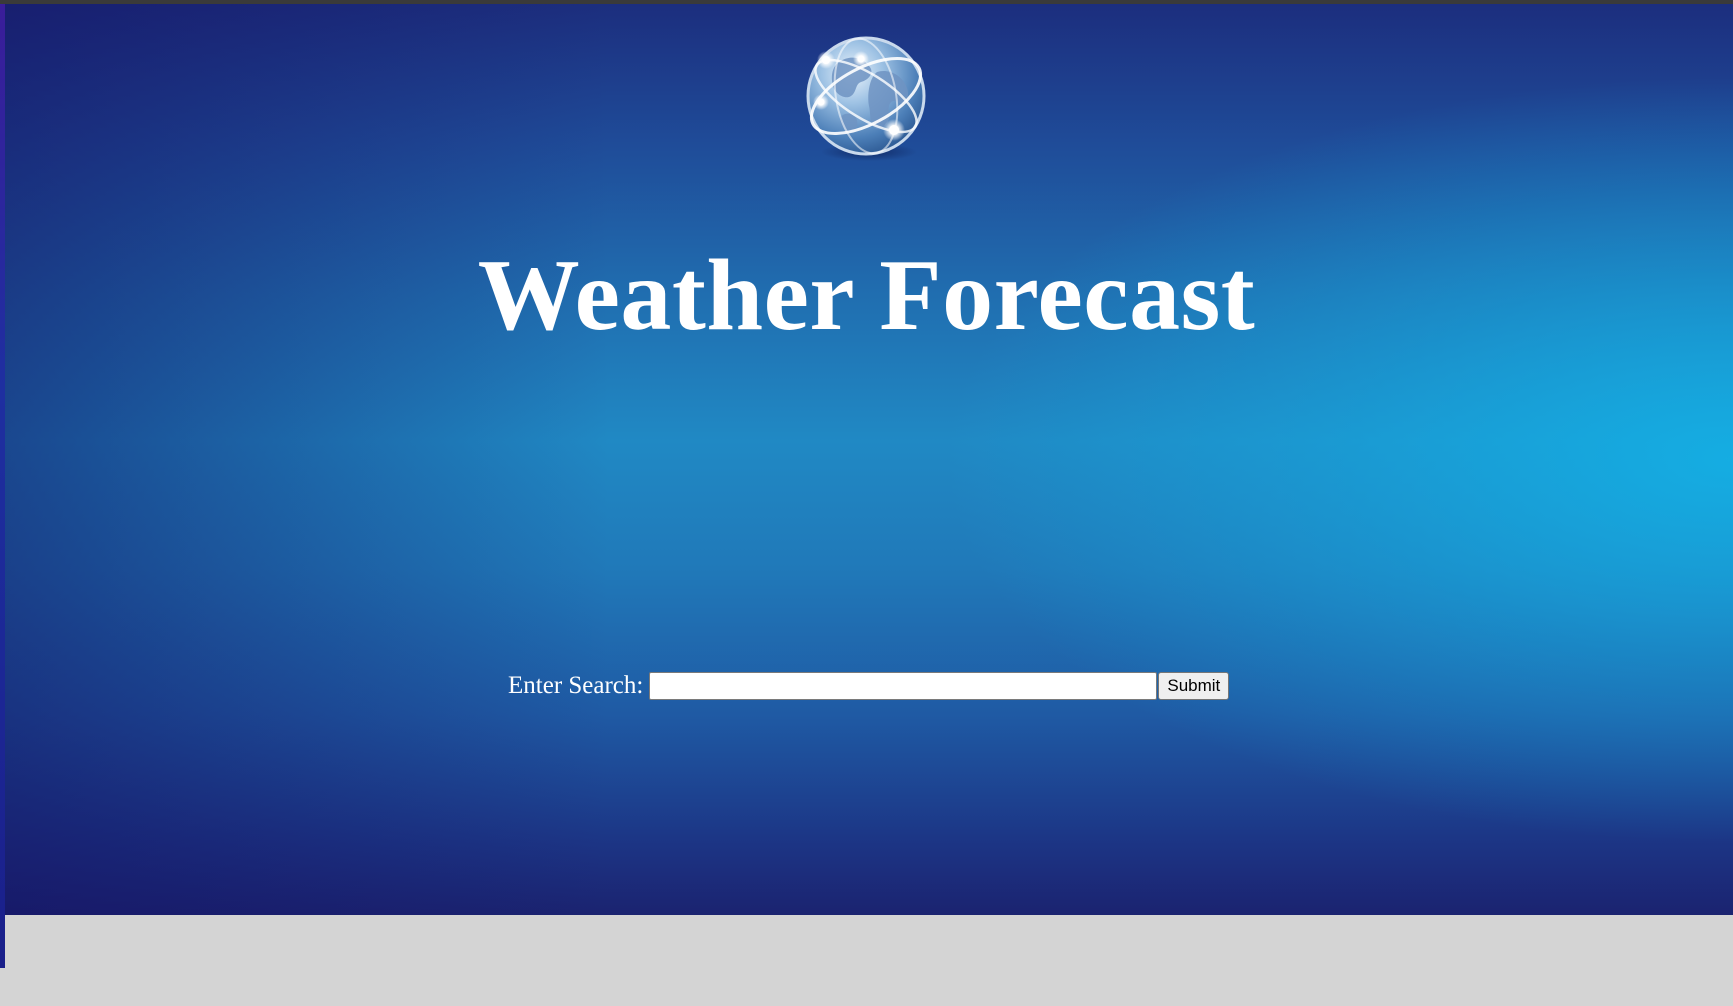 The image size is (1733, 1006). What do you see at coordinates (866, 295) in the screenshot?
I see `page-title: Weather Forecast` at bounding box center [866, 295].